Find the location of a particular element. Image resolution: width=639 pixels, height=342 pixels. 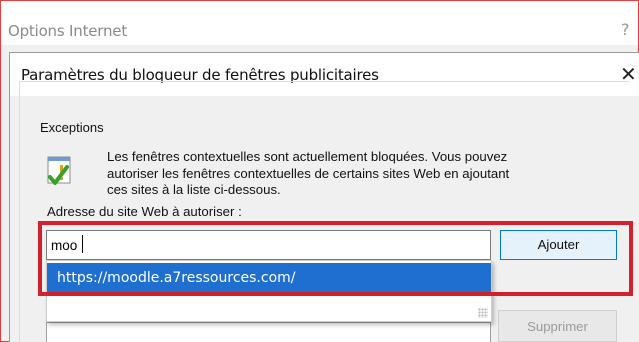

remove-button: Supprimer is located at coordinates (557, 326).